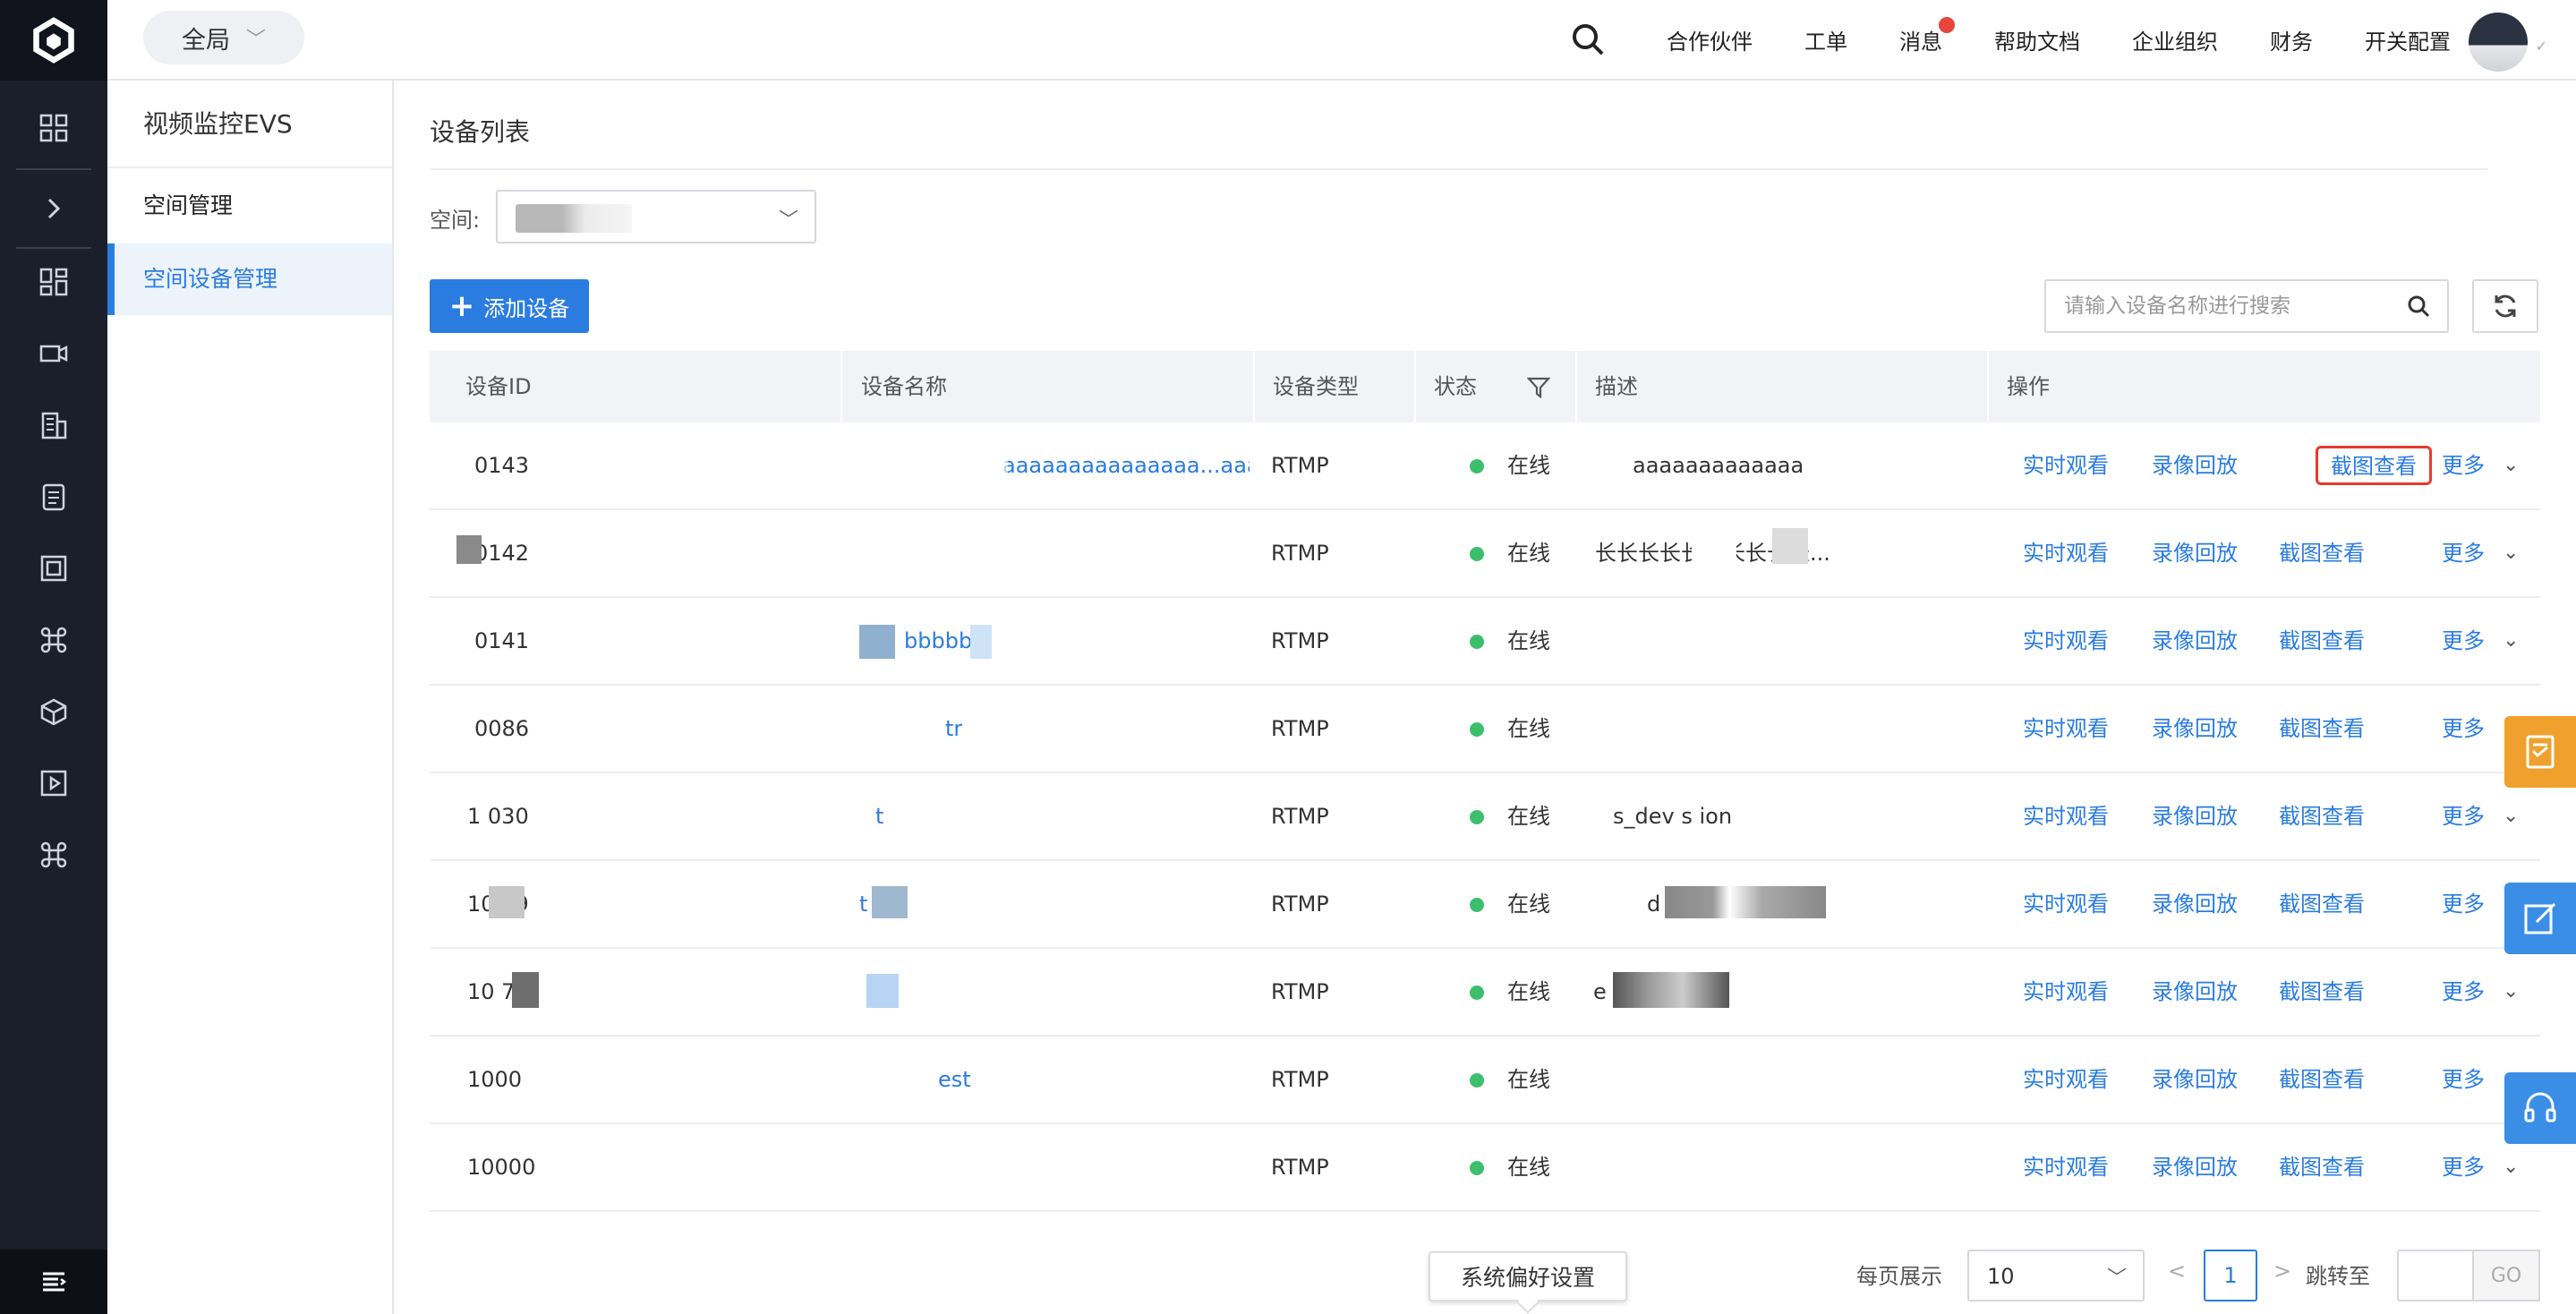 This screenshot has height=1314, width=2576. Describe the element at coordinates (2220, 306) in the screenshot. I see `device-search-input` at that location.